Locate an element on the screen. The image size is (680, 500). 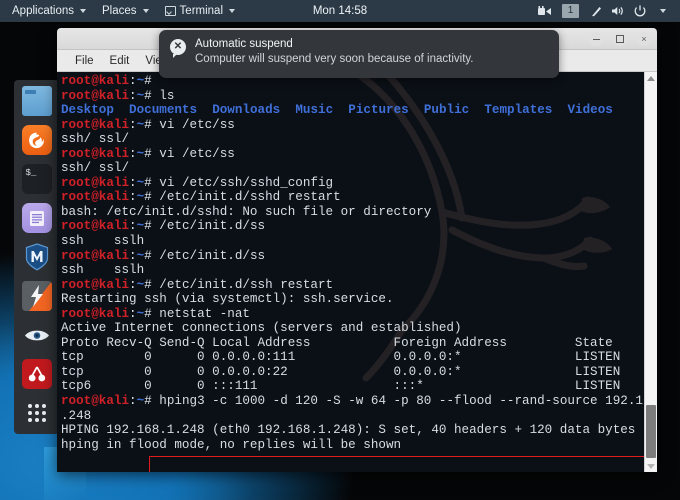
dock-item-terminal-glyph: $_ is located at coordinates (31, 173).